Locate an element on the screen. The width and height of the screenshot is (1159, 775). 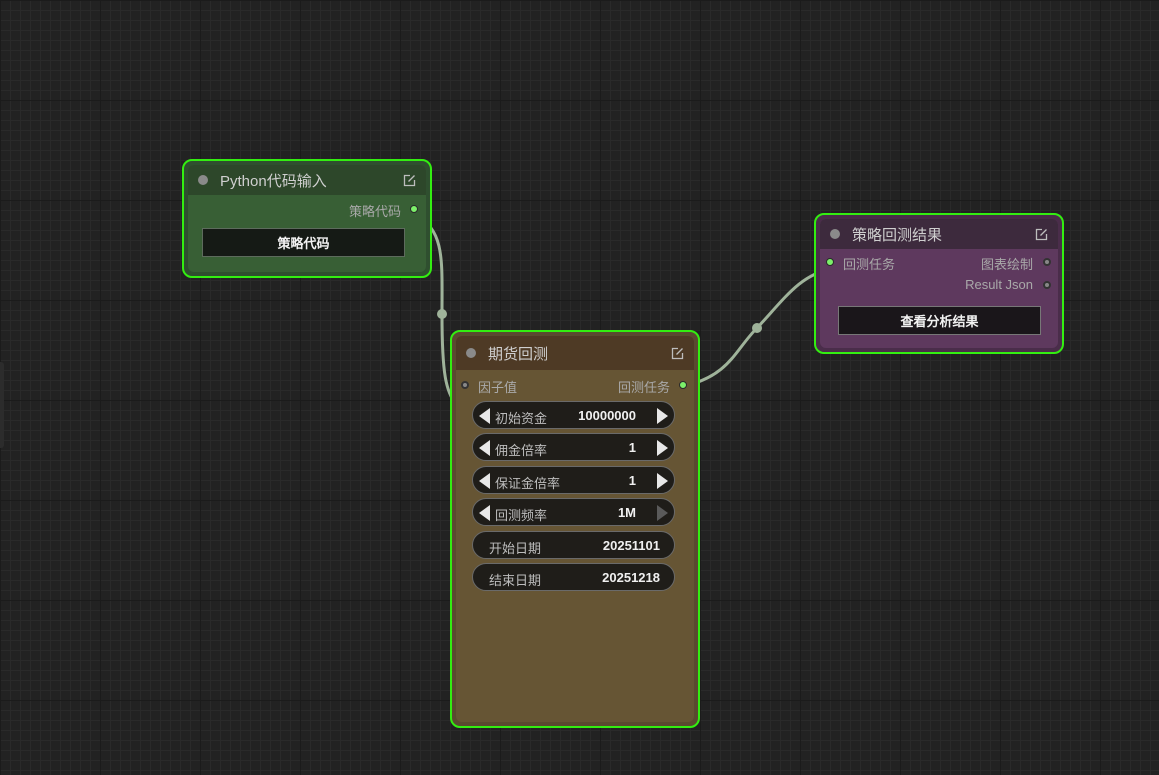
widget-label: 回测频率 is located at coordinates (521, 515).